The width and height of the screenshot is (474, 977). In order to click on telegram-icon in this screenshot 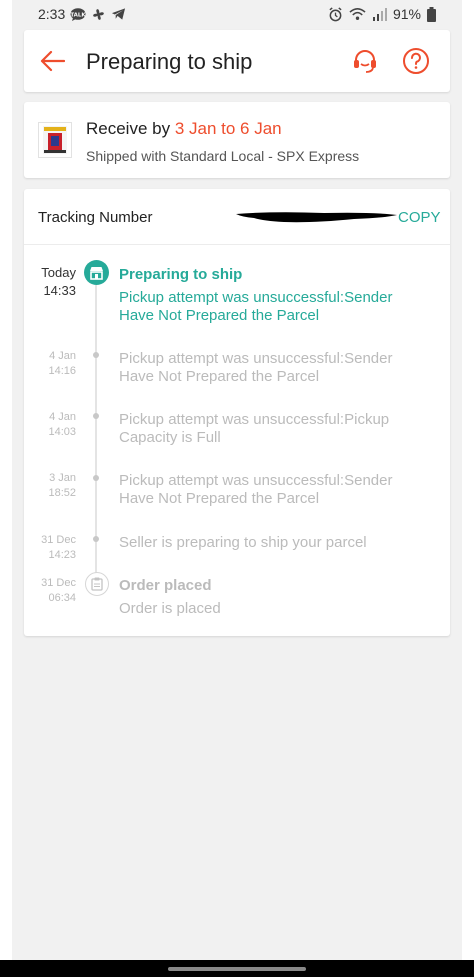, I will do `click(118, 14)`.